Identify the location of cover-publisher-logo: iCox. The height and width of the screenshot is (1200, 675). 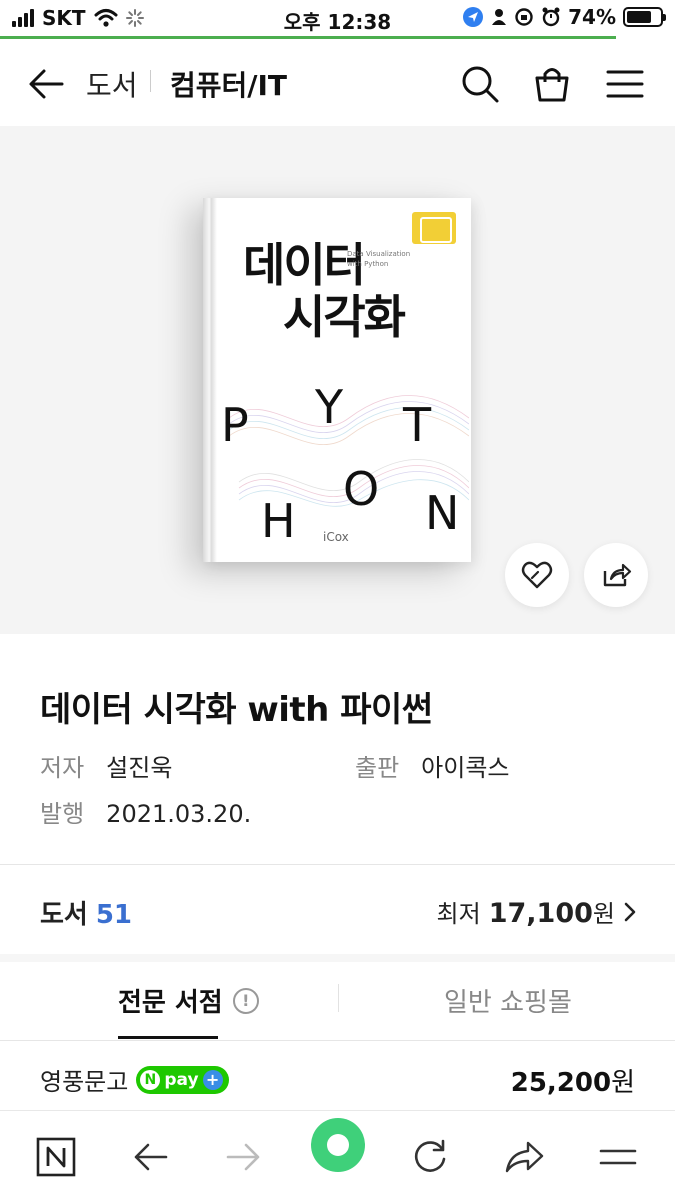
(336, 537).